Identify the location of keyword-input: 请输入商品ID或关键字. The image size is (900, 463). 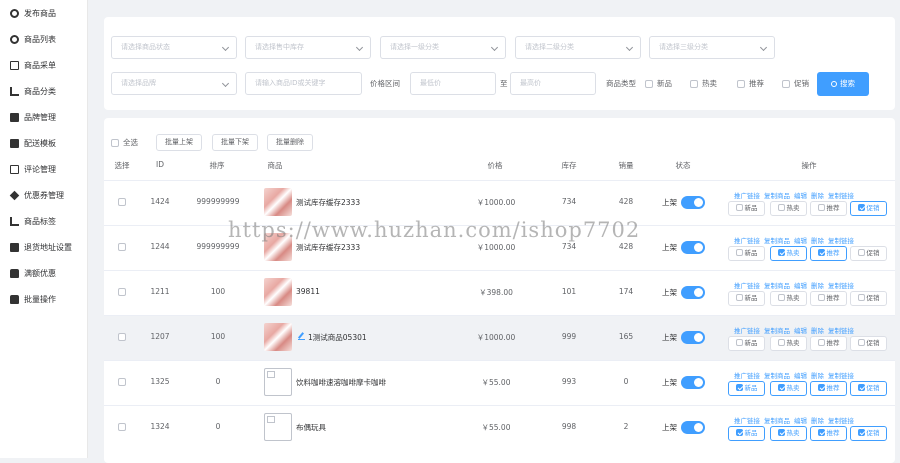
(303, 83).